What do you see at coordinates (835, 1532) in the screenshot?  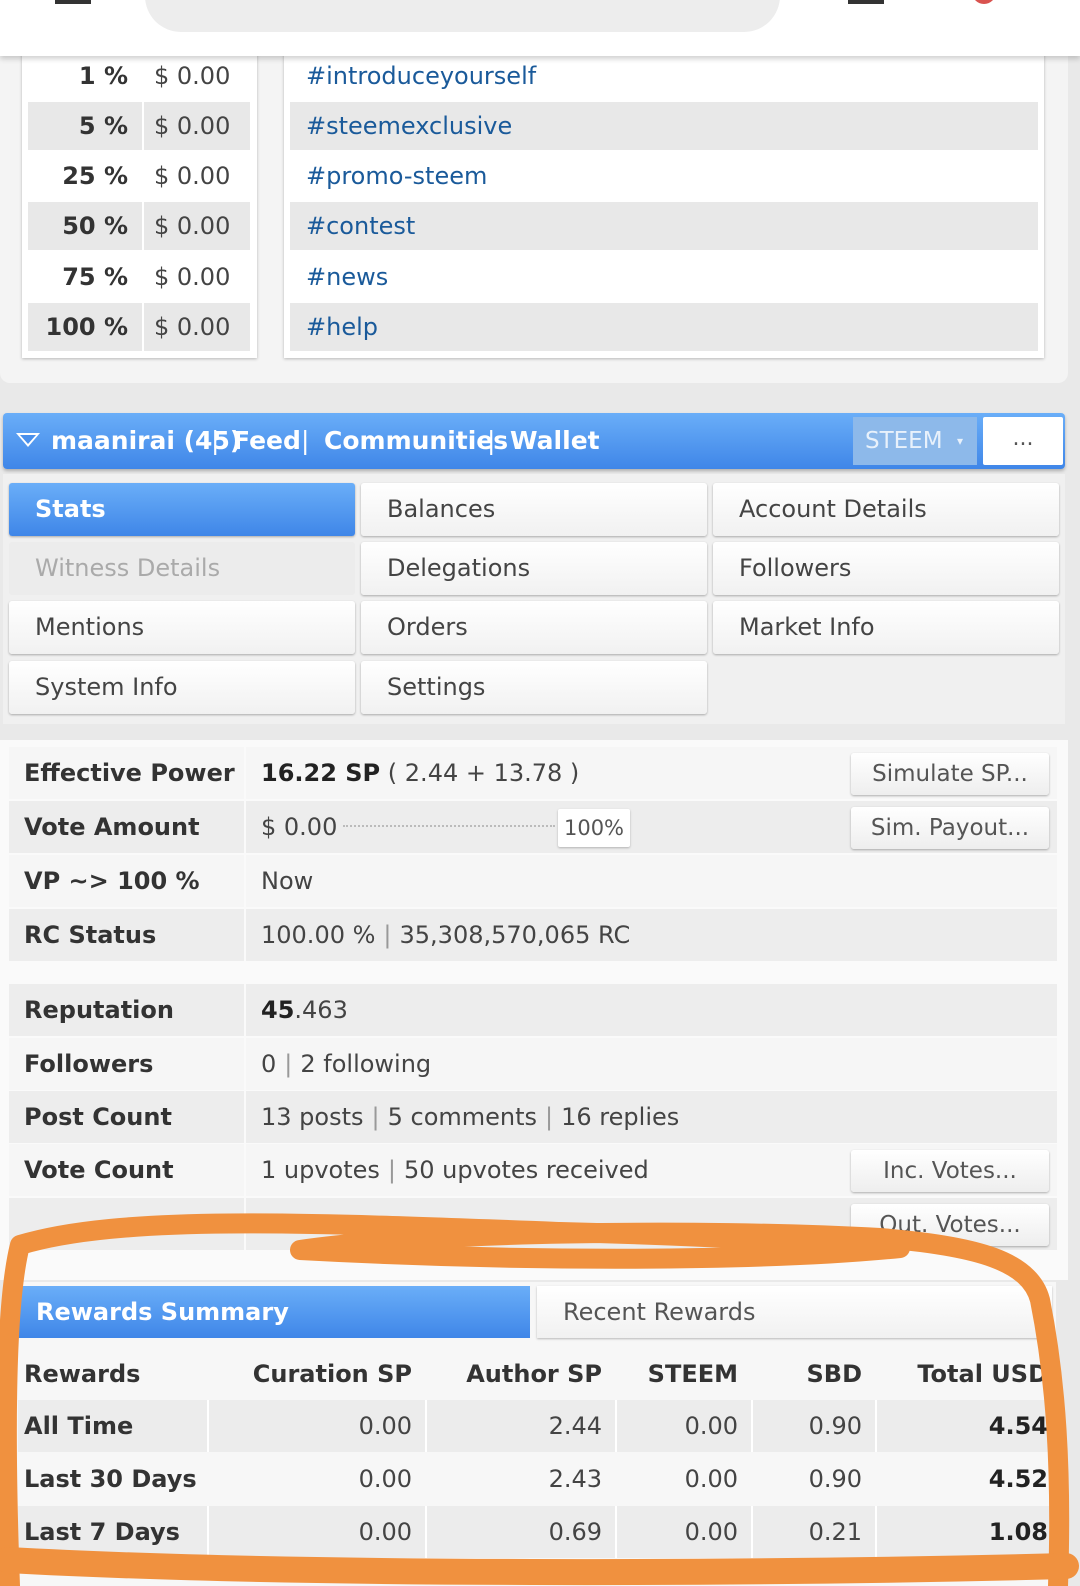 I see `sbd-cell: 0.21` at bounding box center [835, 1532].